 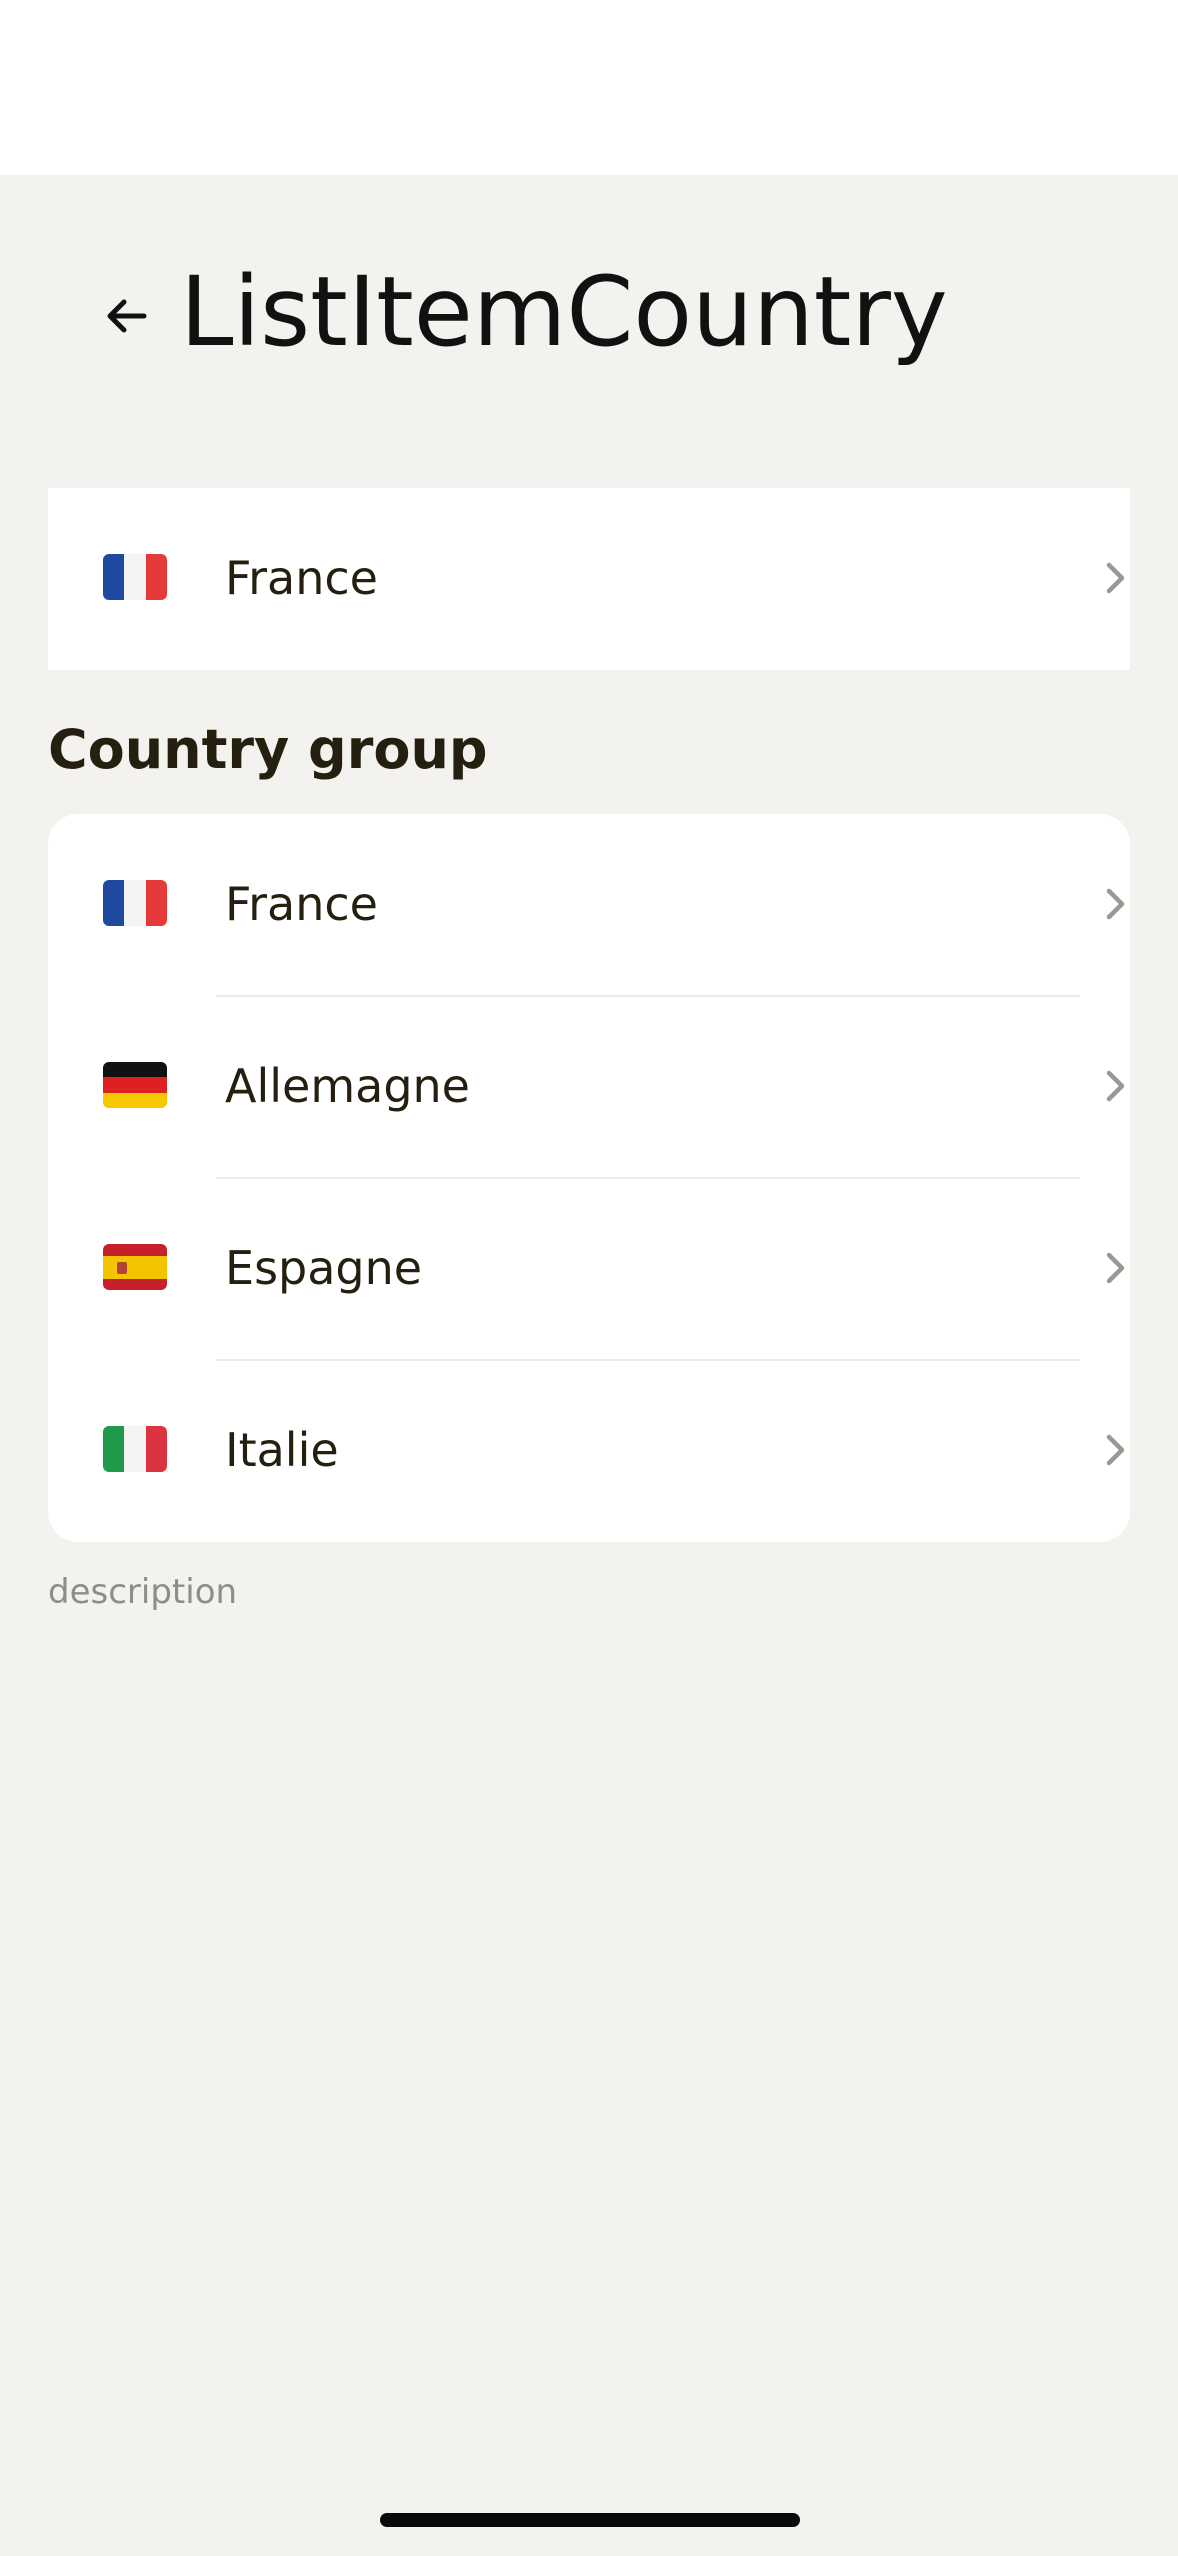 I want to click on list-item-spain: Espagne, so click(x=589, y=1269).